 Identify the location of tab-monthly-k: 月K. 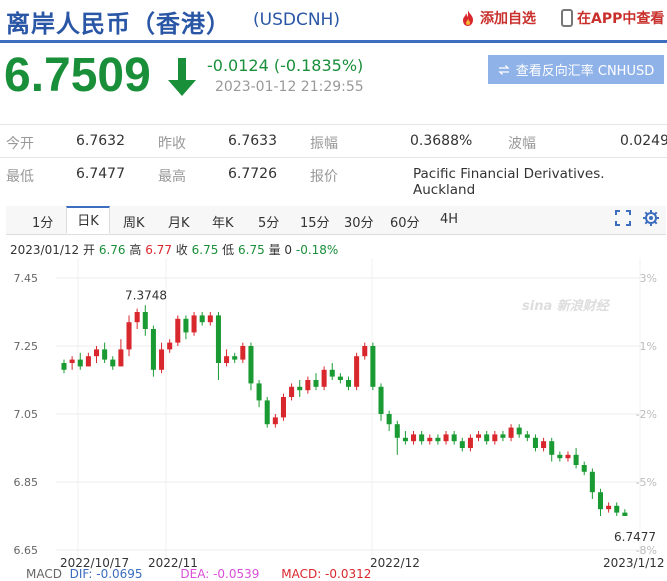
(179, 221).